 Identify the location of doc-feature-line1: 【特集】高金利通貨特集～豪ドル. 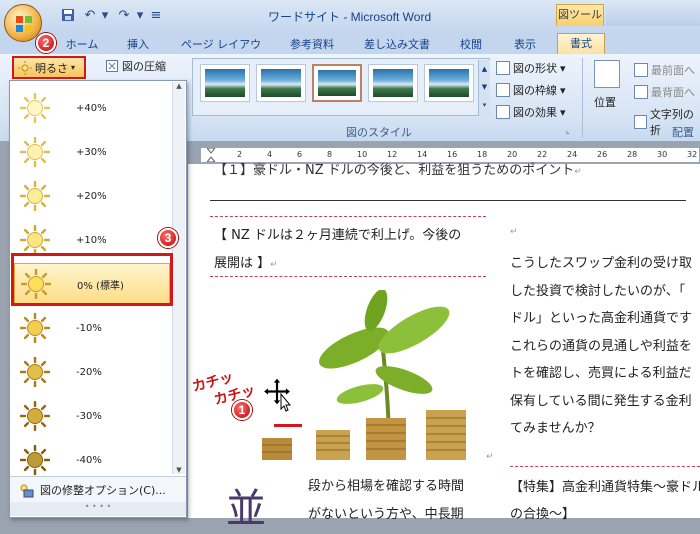
(605, 487).